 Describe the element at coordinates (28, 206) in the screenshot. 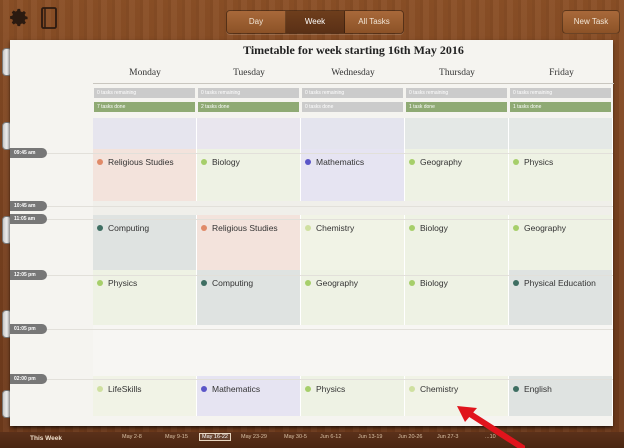

I see `time-label: 10:45 am` at that location.